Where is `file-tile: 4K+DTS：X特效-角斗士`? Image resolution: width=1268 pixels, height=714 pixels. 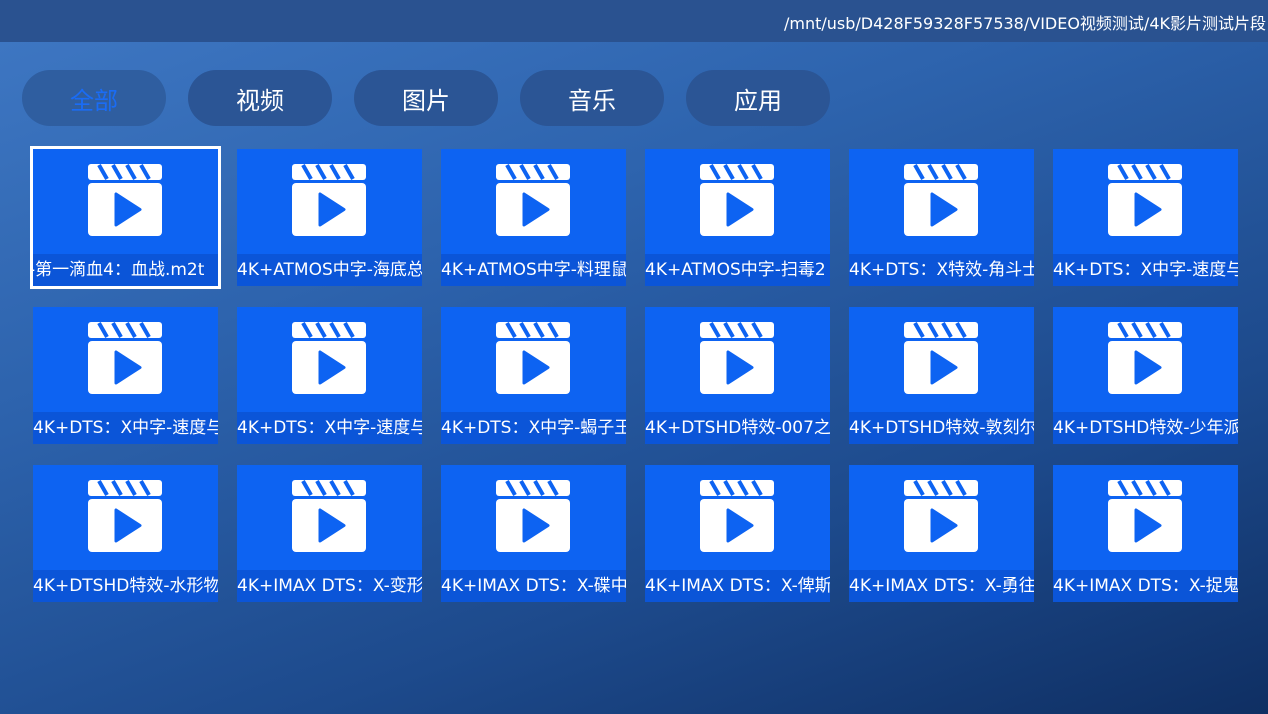
file-tile: 4K+DTS：X特效-角斗士 is located at coordinates (941, 217).